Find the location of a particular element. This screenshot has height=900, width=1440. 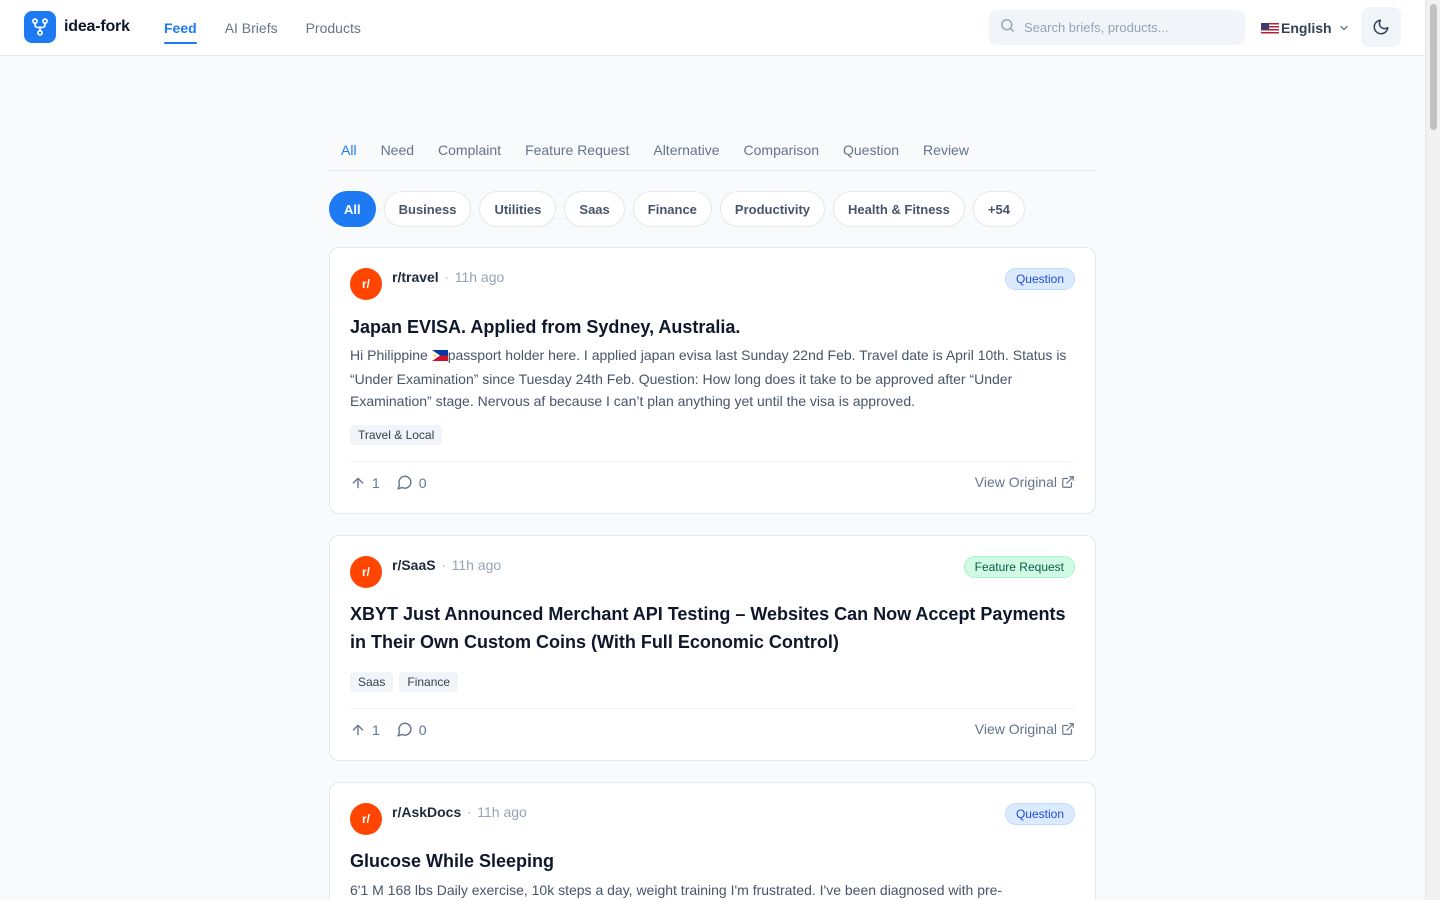

chip-business: Business is located at coordinates (427, 209).